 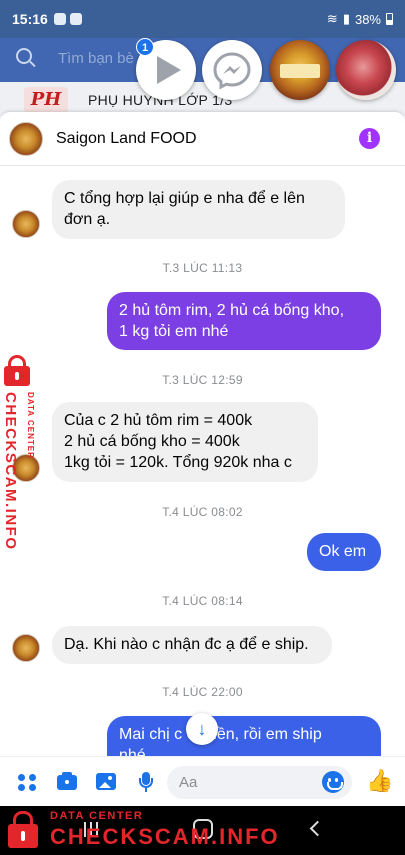 What do you see at coordinates (317, 828) in the screenshot?
I see `back-button` at bounding box center [317, 828].